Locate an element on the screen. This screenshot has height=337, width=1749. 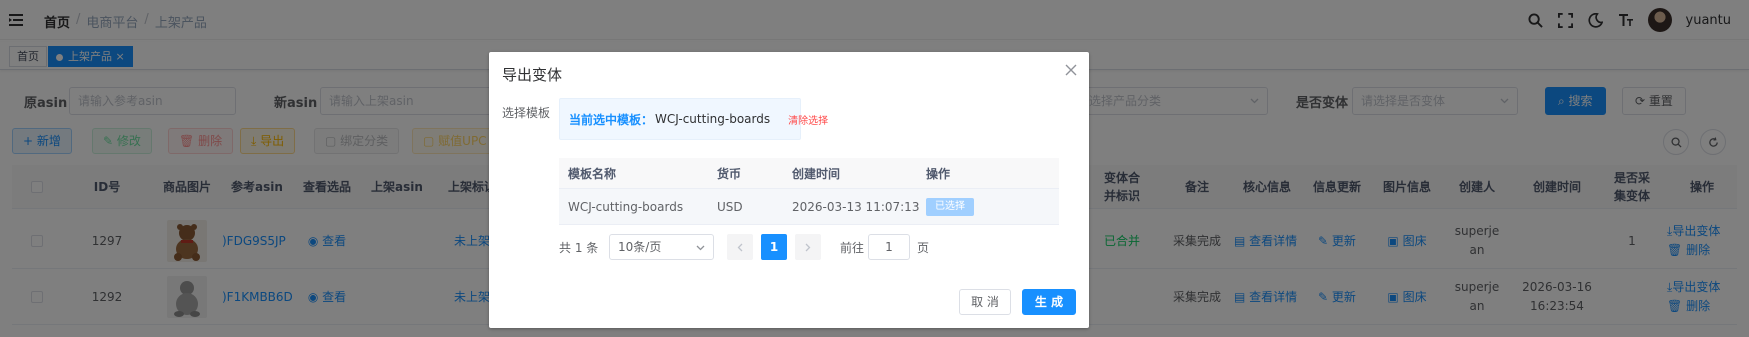
selected-template-box: 当前选中模板： WCJ-cutting-boards 清除选择 is located at coordinates (693, 119).